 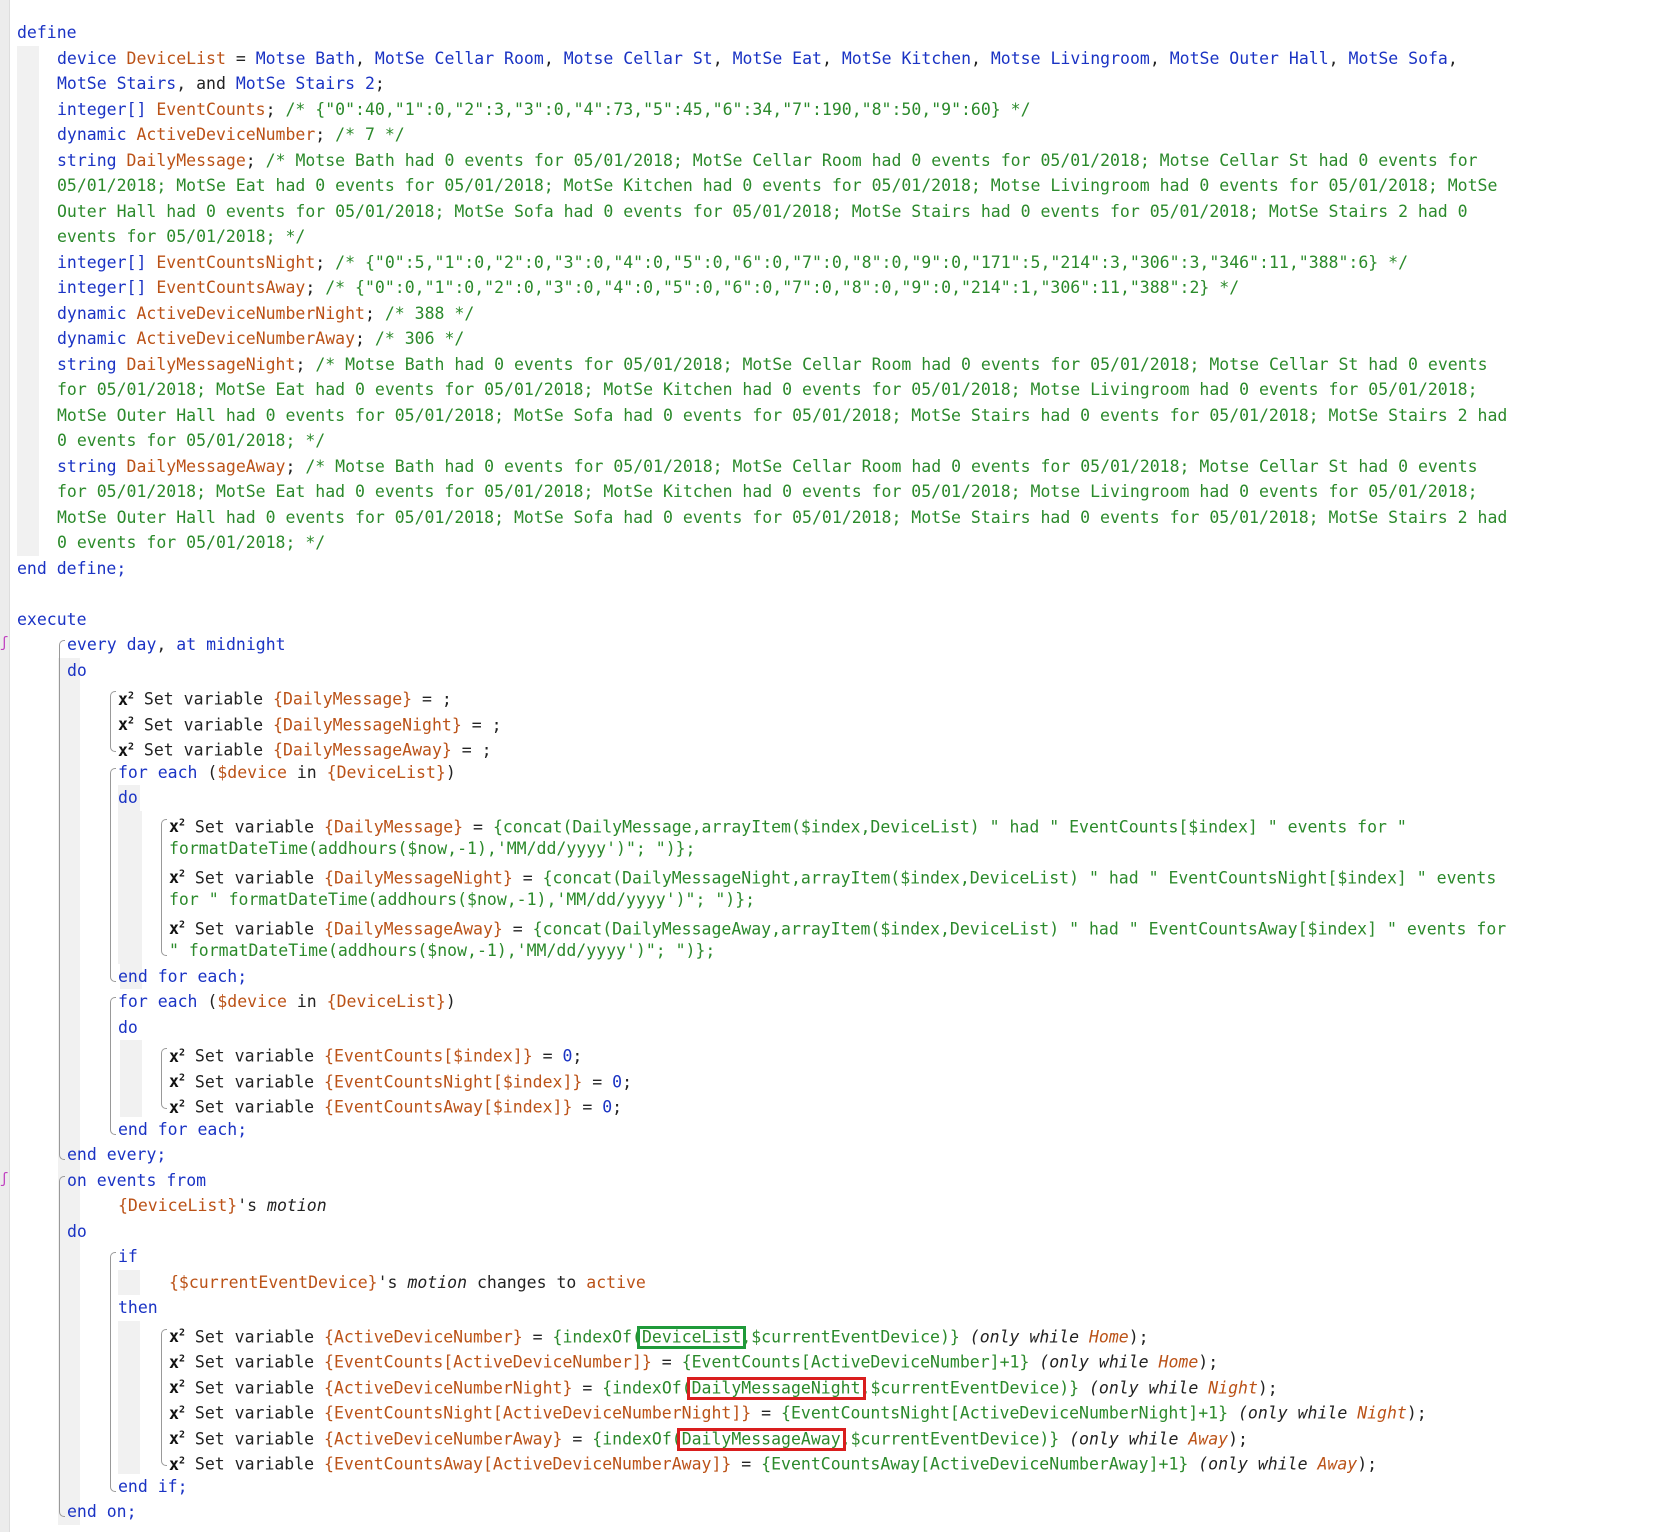 What do you see at coordinates (343, 699) in the screenshot?
I see `code-token: {DailyMessage}` at bounding box center [343, 699].